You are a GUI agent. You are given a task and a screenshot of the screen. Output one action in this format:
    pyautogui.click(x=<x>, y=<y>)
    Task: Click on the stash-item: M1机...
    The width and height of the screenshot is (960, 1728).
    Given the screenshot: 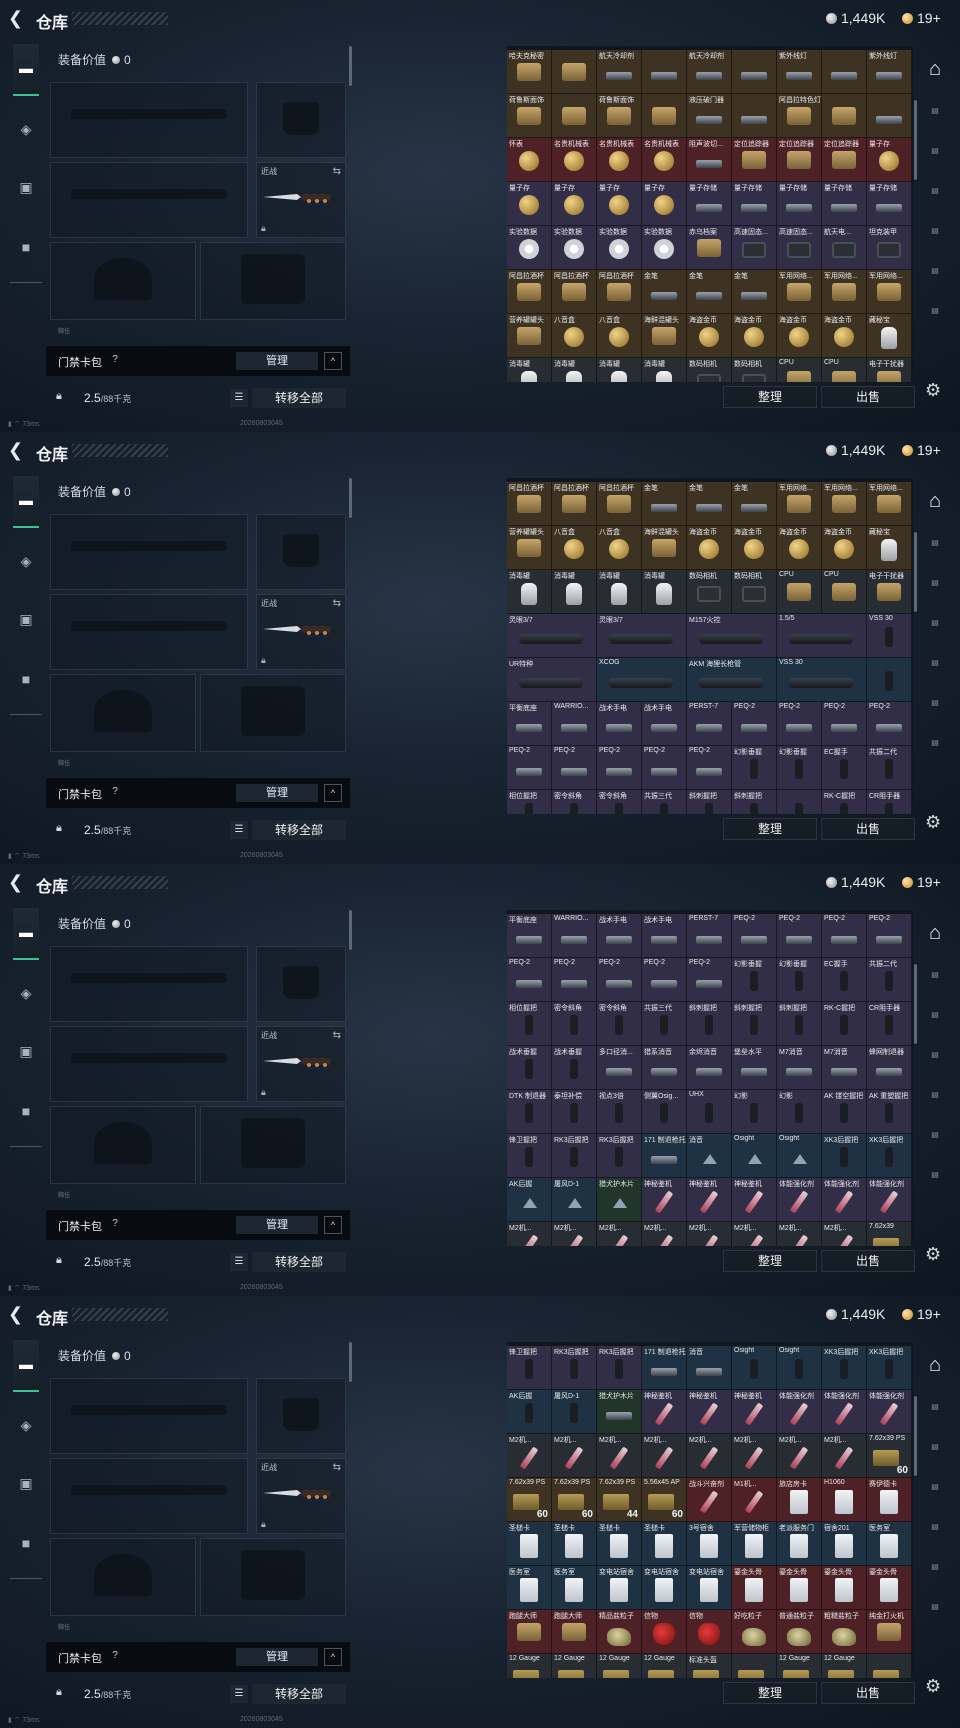 What is the action you would take?
    pyautogui.click(x=754, y=1500)
    